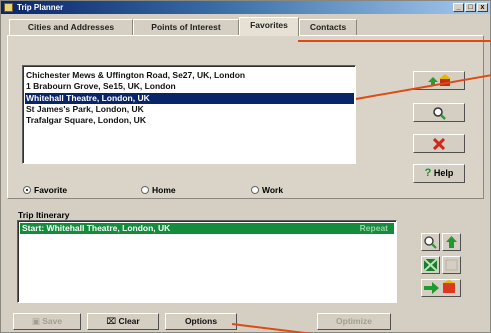 The height and width of the screenshot is (333, 491). I want to click on help-button: ? Help, so click(439, 173).